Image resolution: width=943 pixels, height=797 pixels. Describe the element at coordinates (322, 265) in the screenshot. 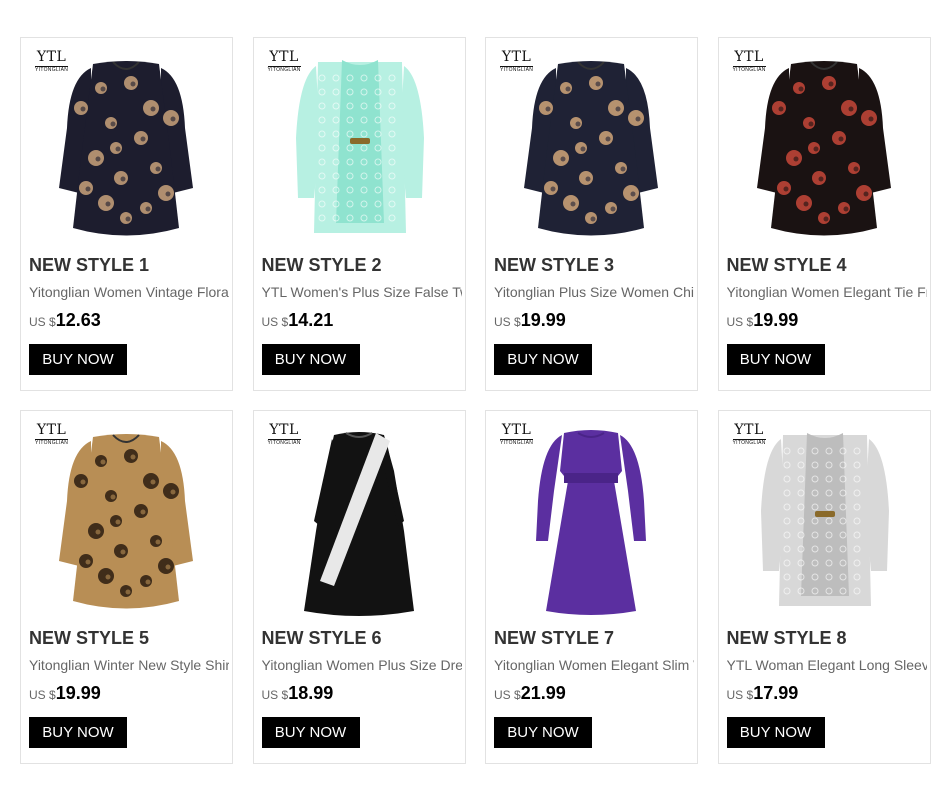

I see `product-title: NEW STYLE 2` at that location.